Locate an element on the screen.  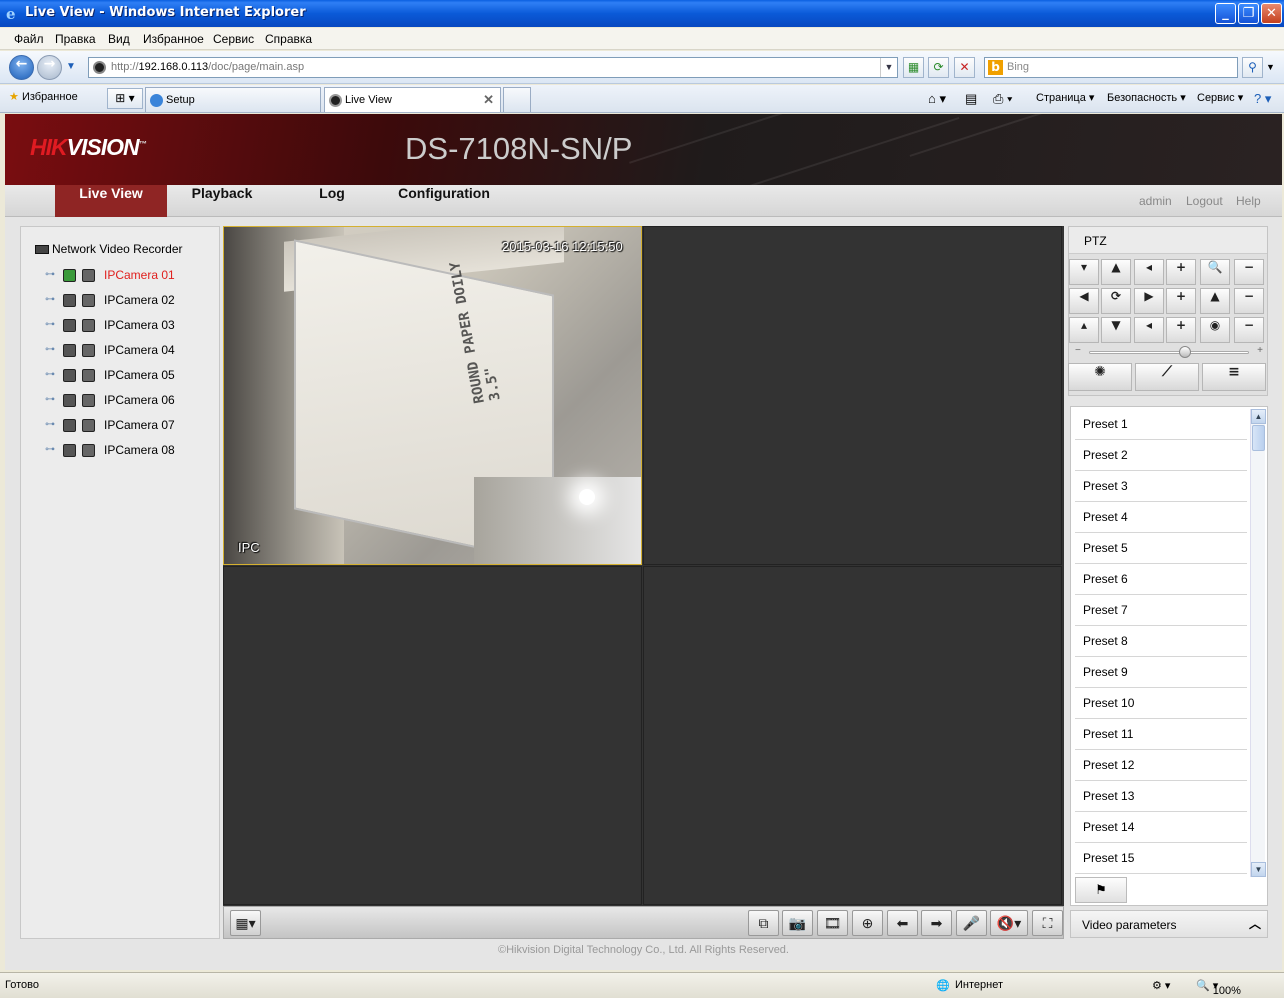
help-icon: ? ▾ is located at coordinates (1262, 99).